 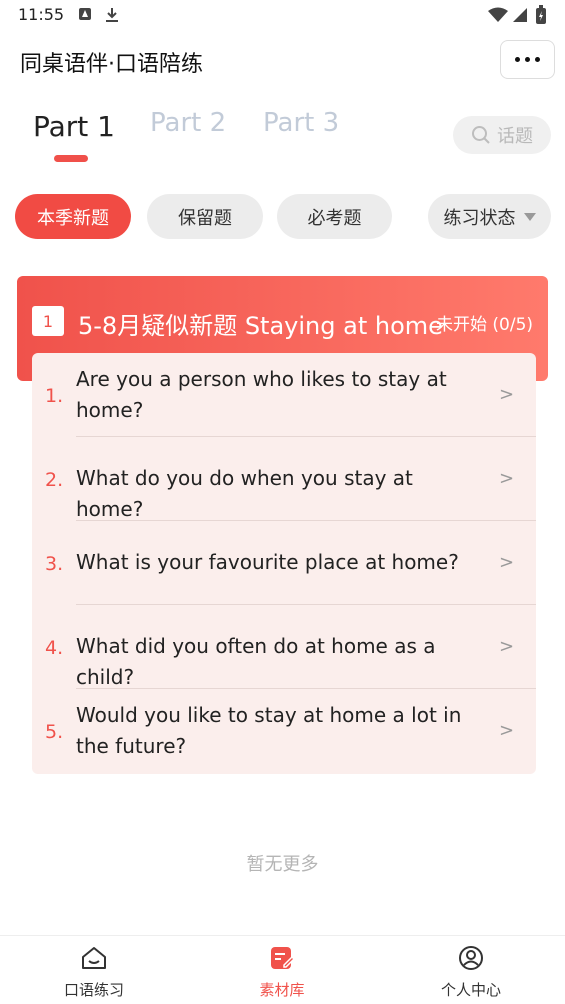 What do you see at coordinates (498, 14) in the screenshot?
I see `wifi-icon` at bounding box center [498, 14].